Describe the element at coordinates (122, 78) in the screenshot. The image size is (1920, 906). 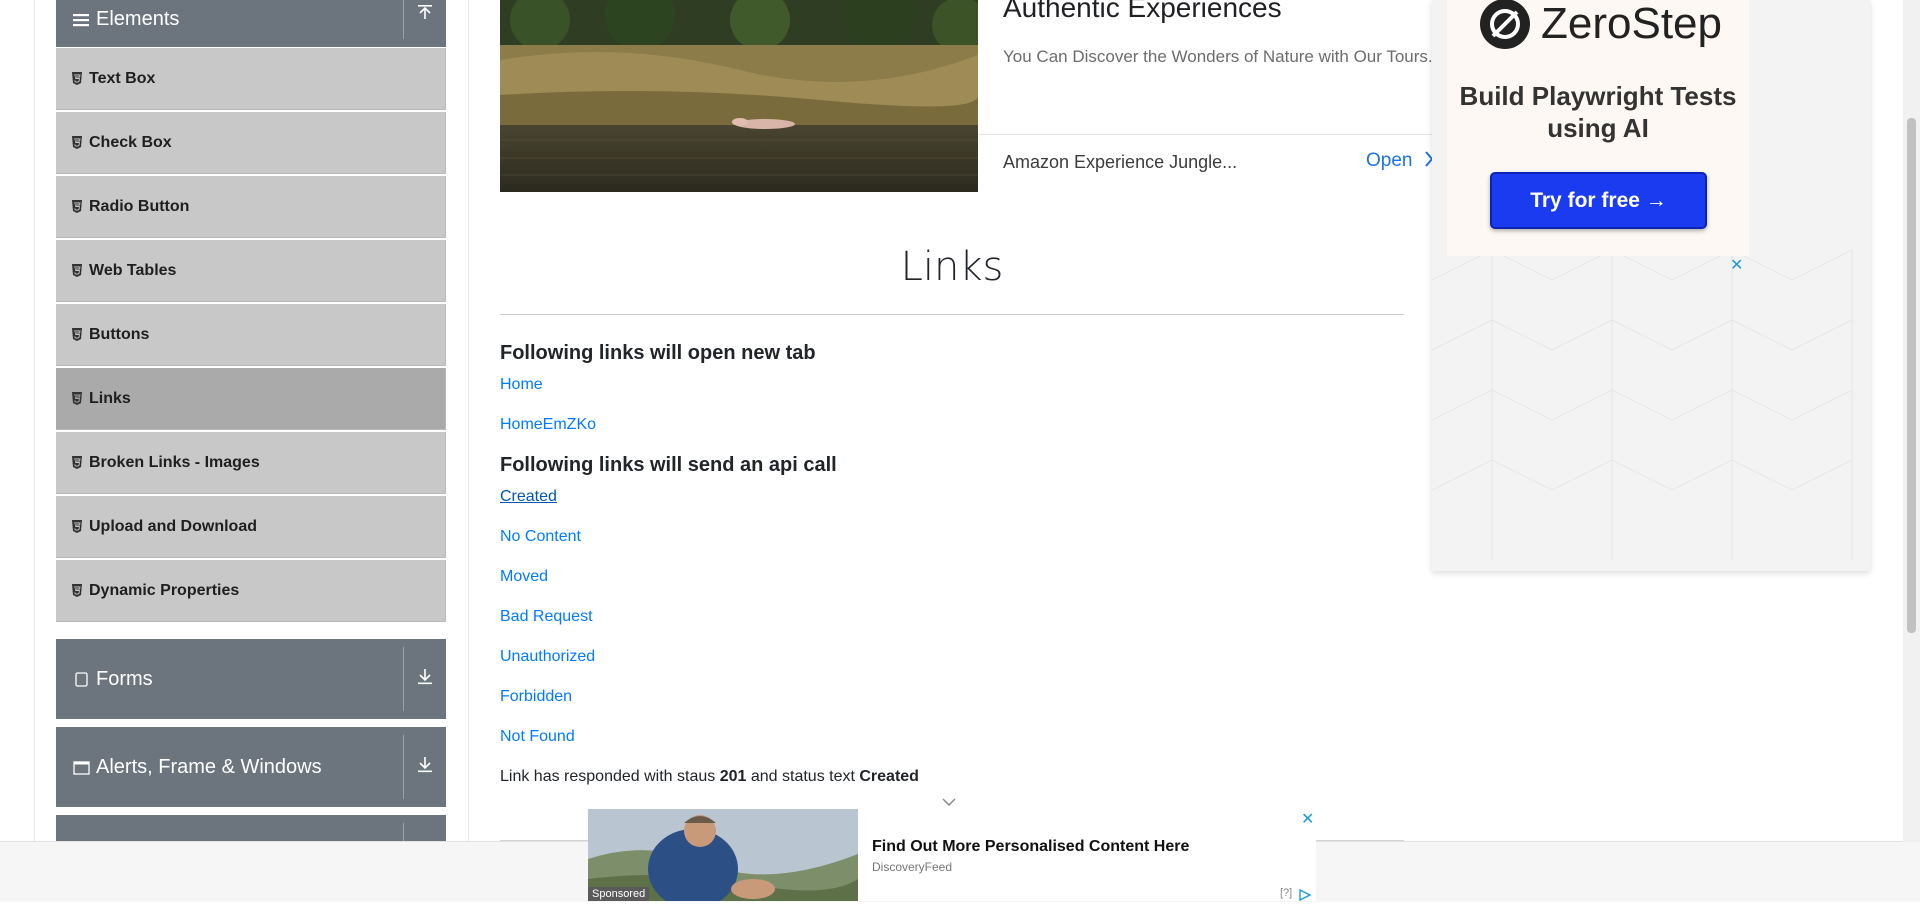
I see `sidebar-item-label: Text Box` at that location.